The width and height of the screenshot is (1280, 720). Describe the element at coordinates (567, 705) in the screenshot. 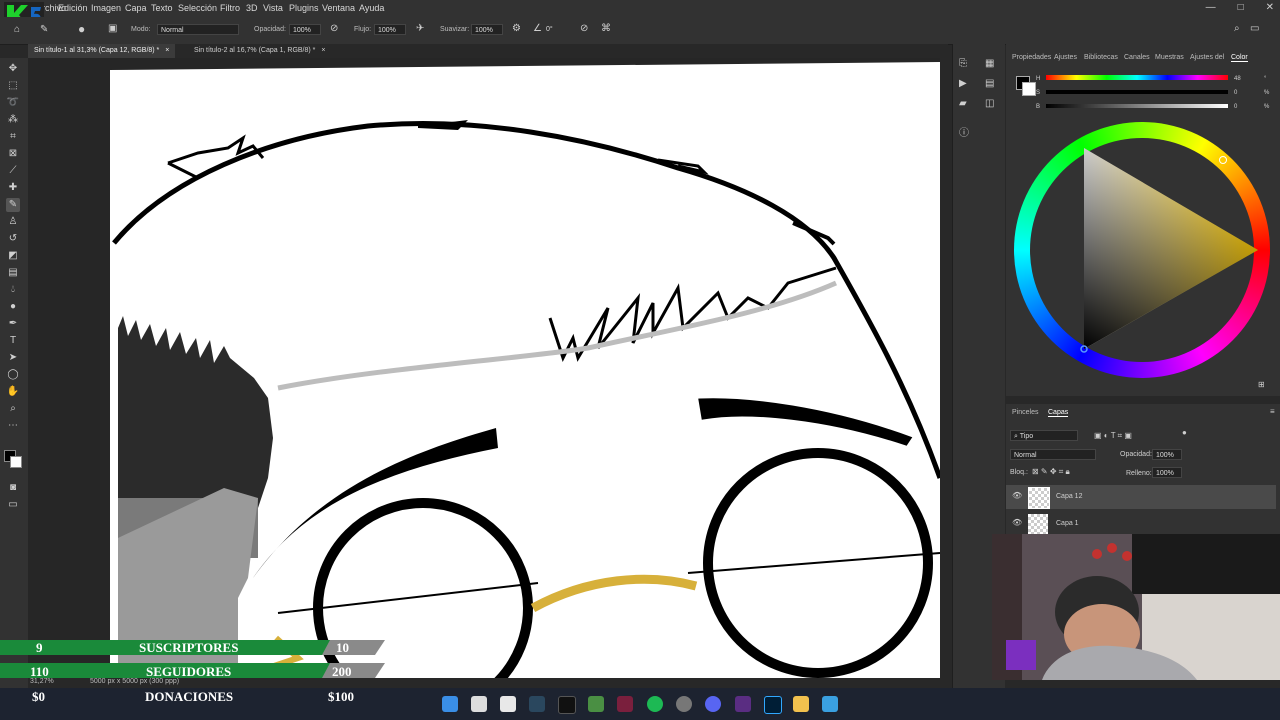

I see `tiktok-icon` at that location.